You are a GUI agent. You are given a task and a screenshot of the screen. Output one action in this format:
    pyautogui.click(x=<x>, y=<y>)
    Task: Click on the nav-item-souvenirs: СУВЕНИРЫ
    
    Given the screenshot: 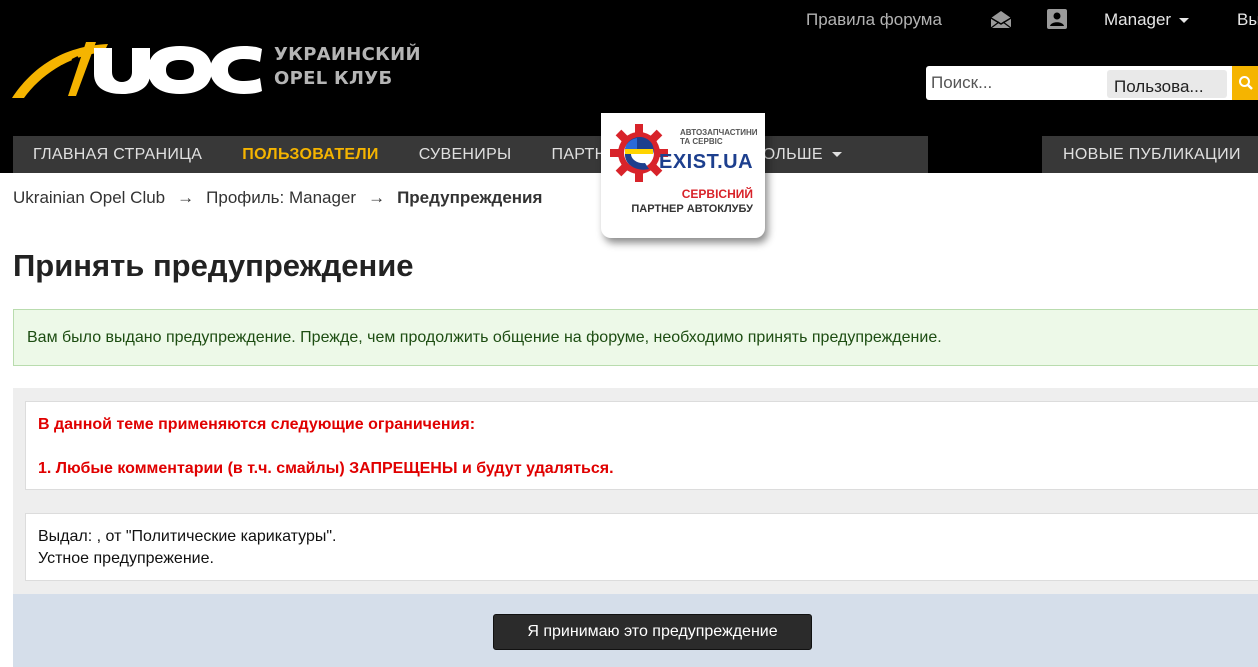 What is the action you would take?
    pyautogui.click(x=465, y=154)
    